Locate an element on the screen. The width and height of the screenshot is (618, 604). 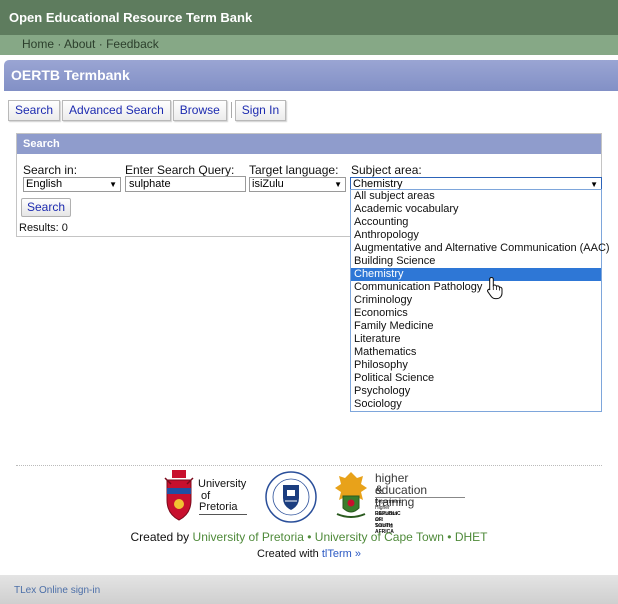
subject-area-label: Subject area: is located at coordinates (386, 170).